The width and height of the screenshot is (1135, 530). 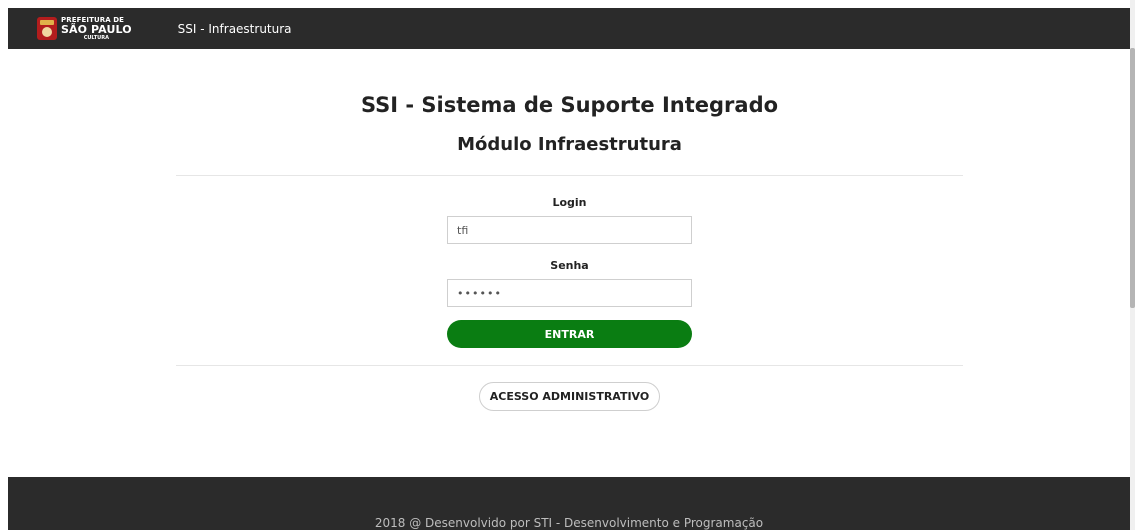 What do you see at coordinates (4, 265) in the screenshot?
I see `left-margin` at bounding box center [4, 265].